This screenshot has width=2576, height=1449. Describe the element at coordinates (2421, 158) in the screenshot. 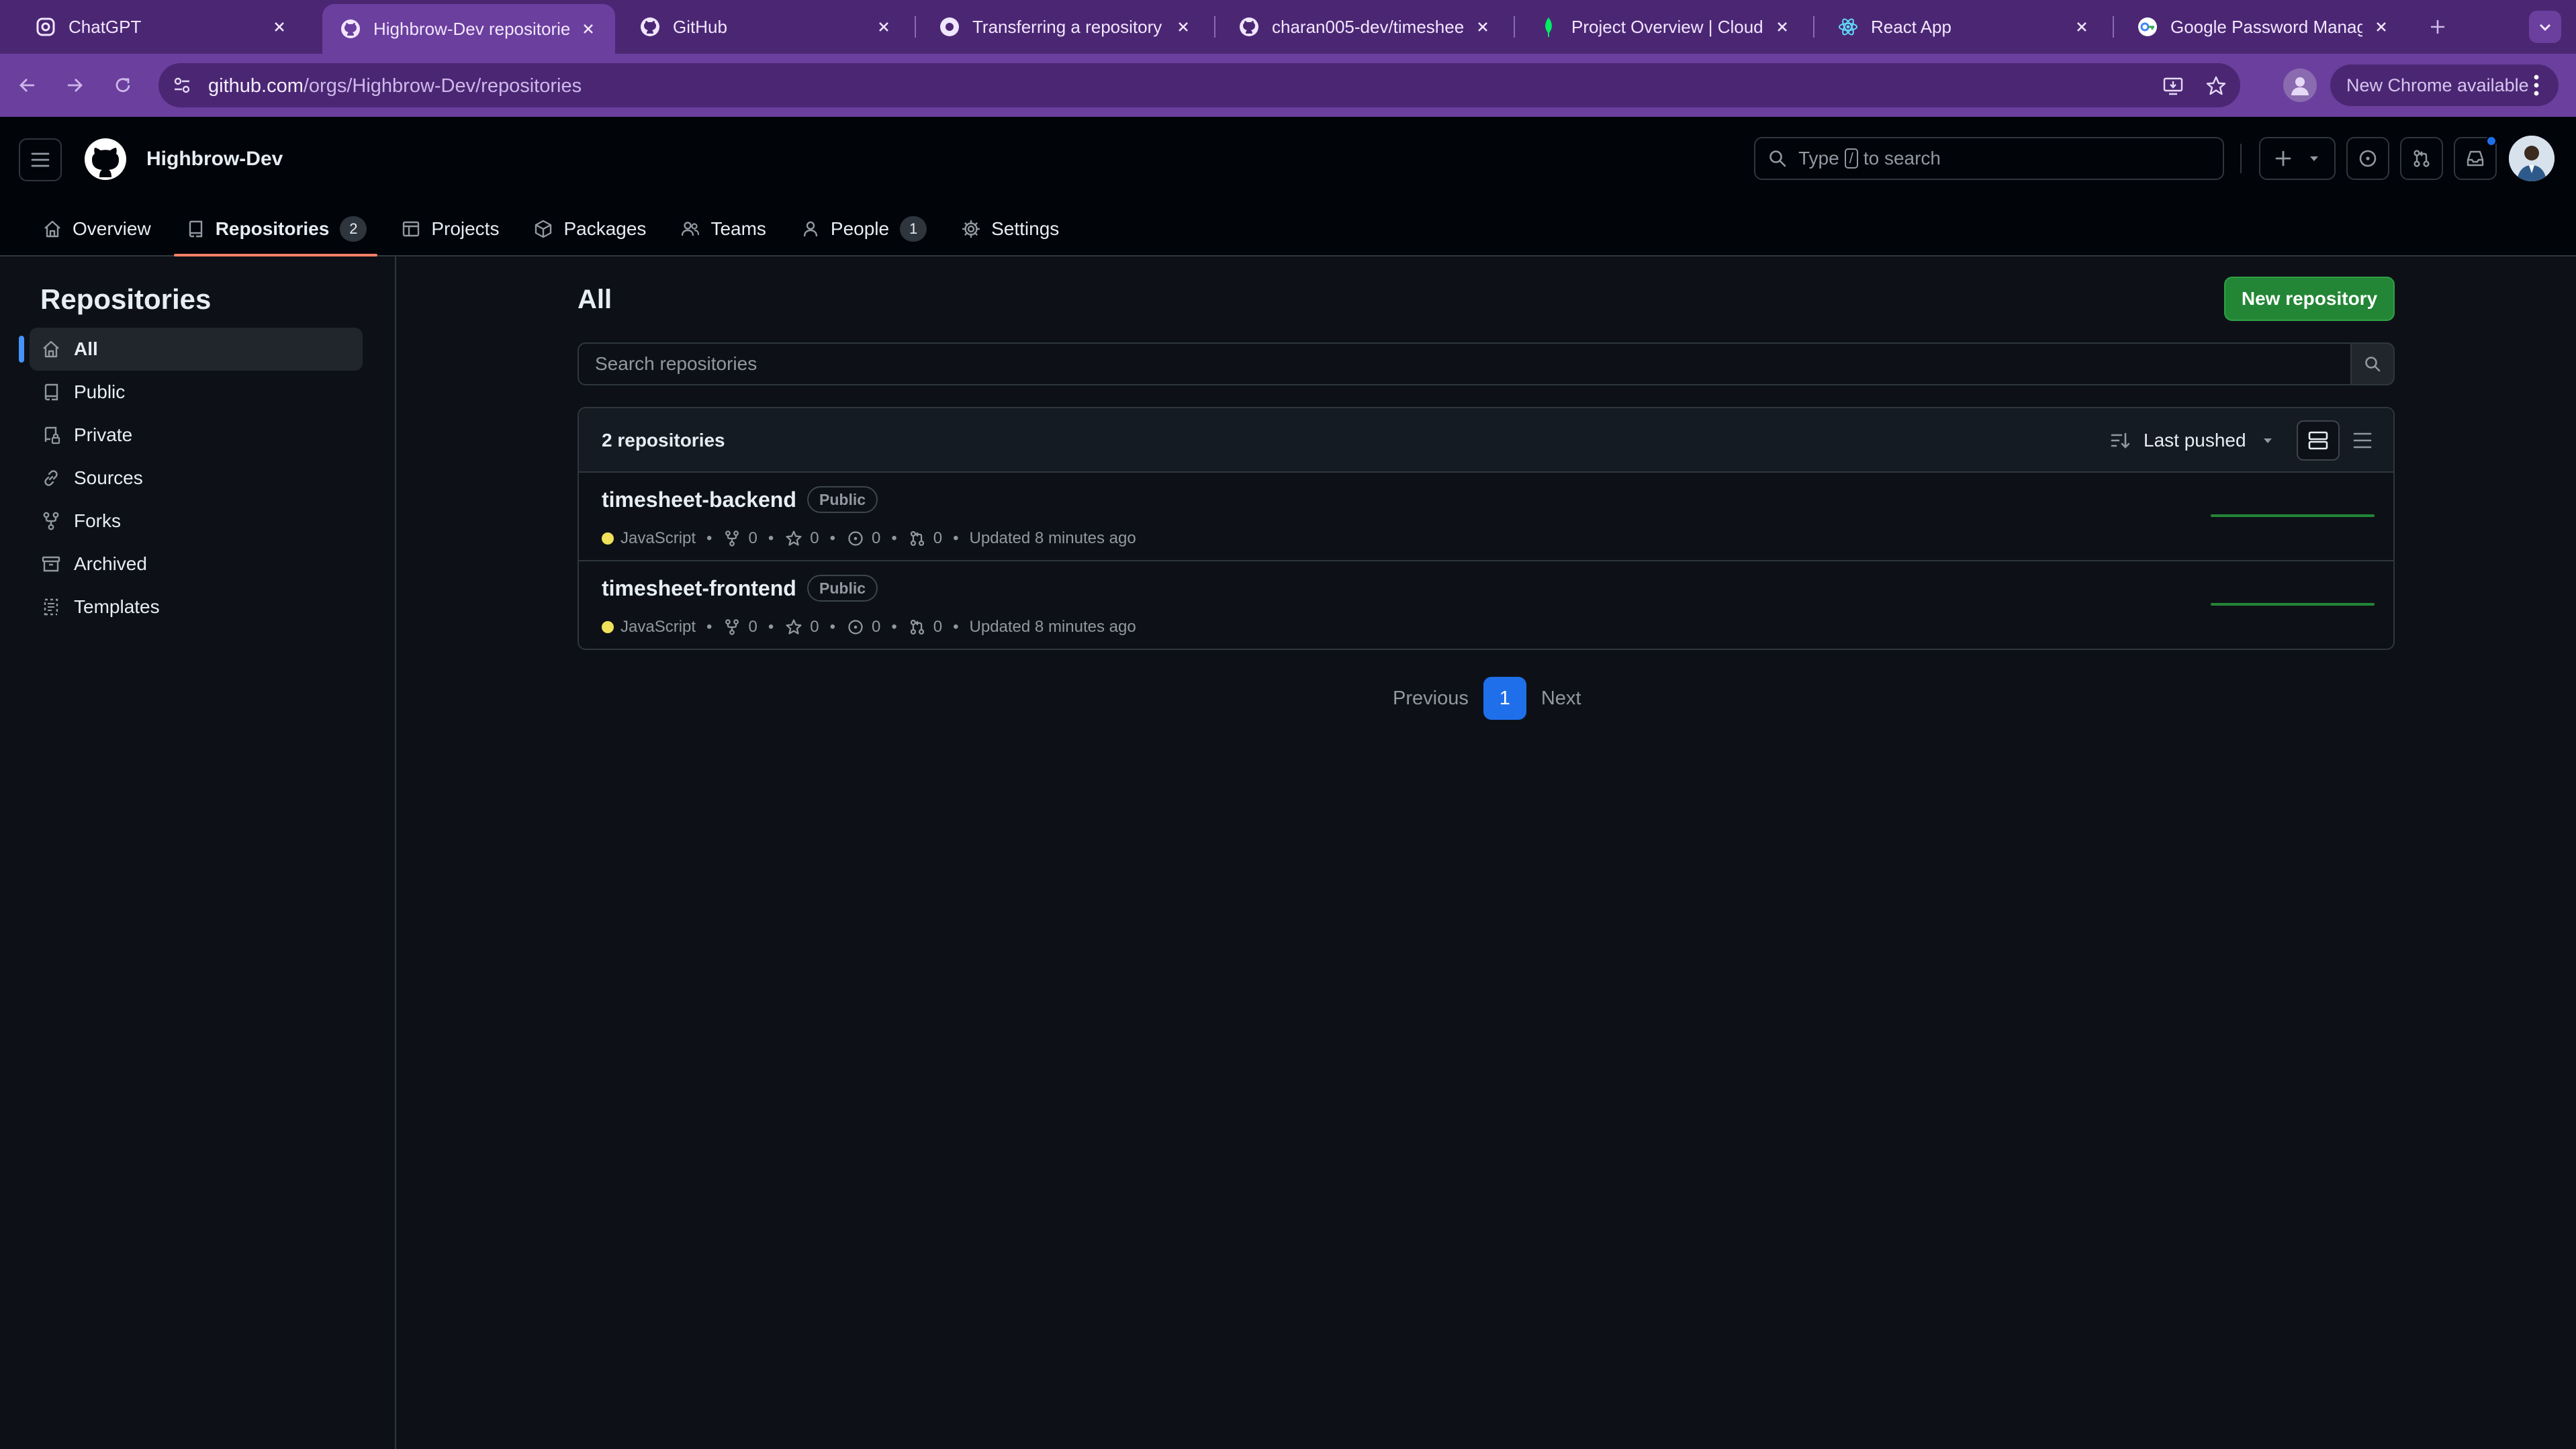

I see `pull-requests-button` at that location.